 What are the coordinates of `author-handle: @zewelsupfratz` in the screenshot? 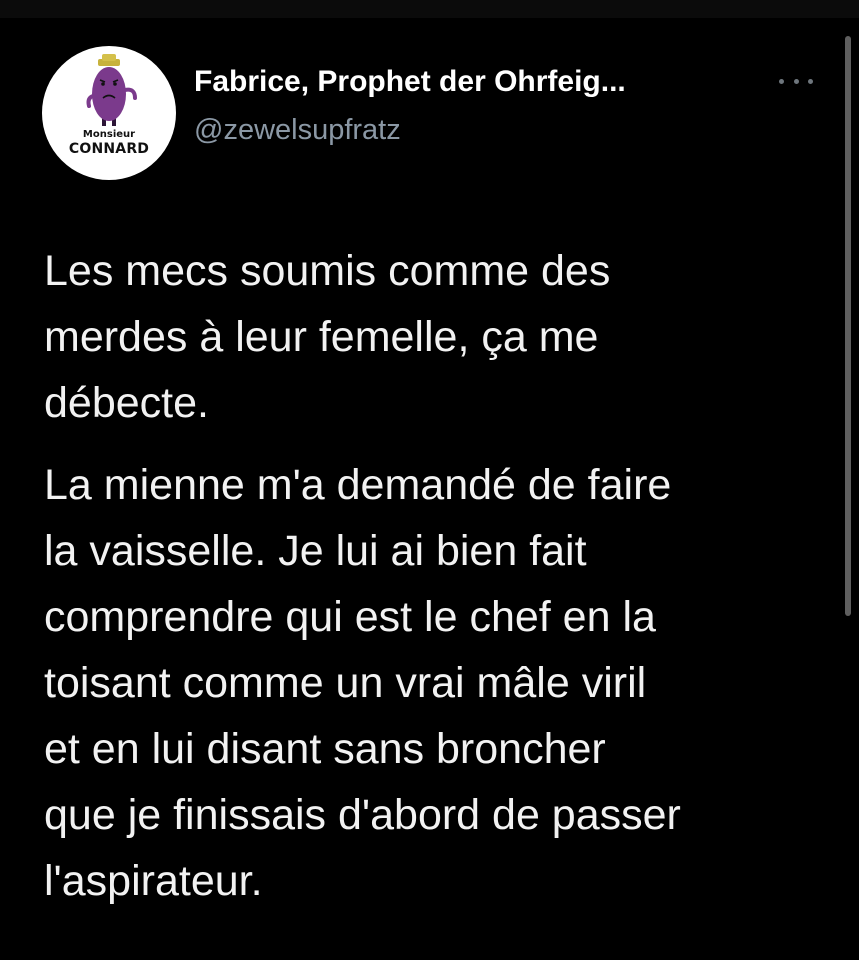 It's located at (297, 130).